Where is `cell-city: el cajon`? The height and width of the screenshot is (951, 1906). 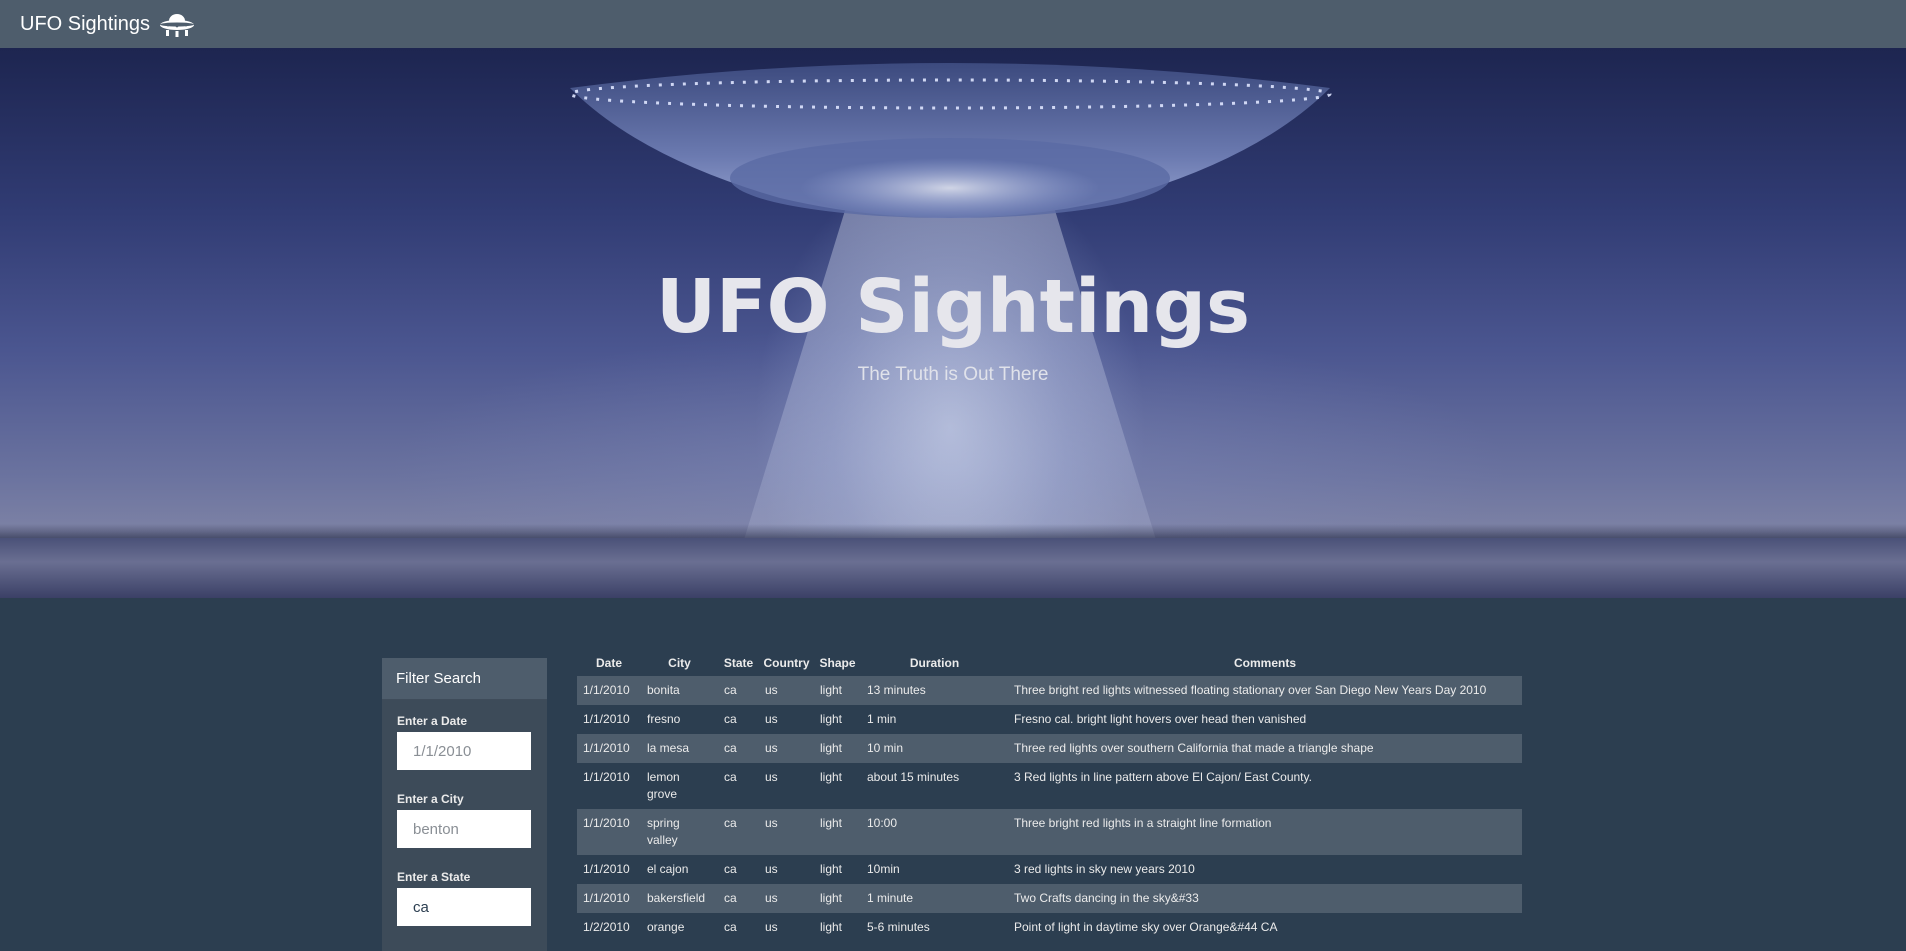
cell-city: el cajon is located at coordinates (668, 869).